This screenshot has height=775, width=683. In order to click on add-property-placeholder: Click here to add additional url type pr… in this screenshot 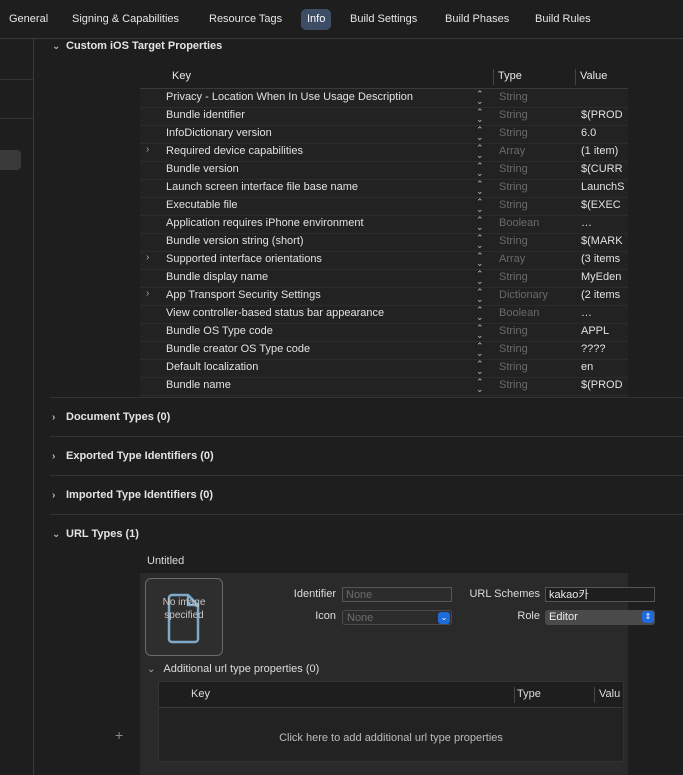, I will do `click(391, 738)`.